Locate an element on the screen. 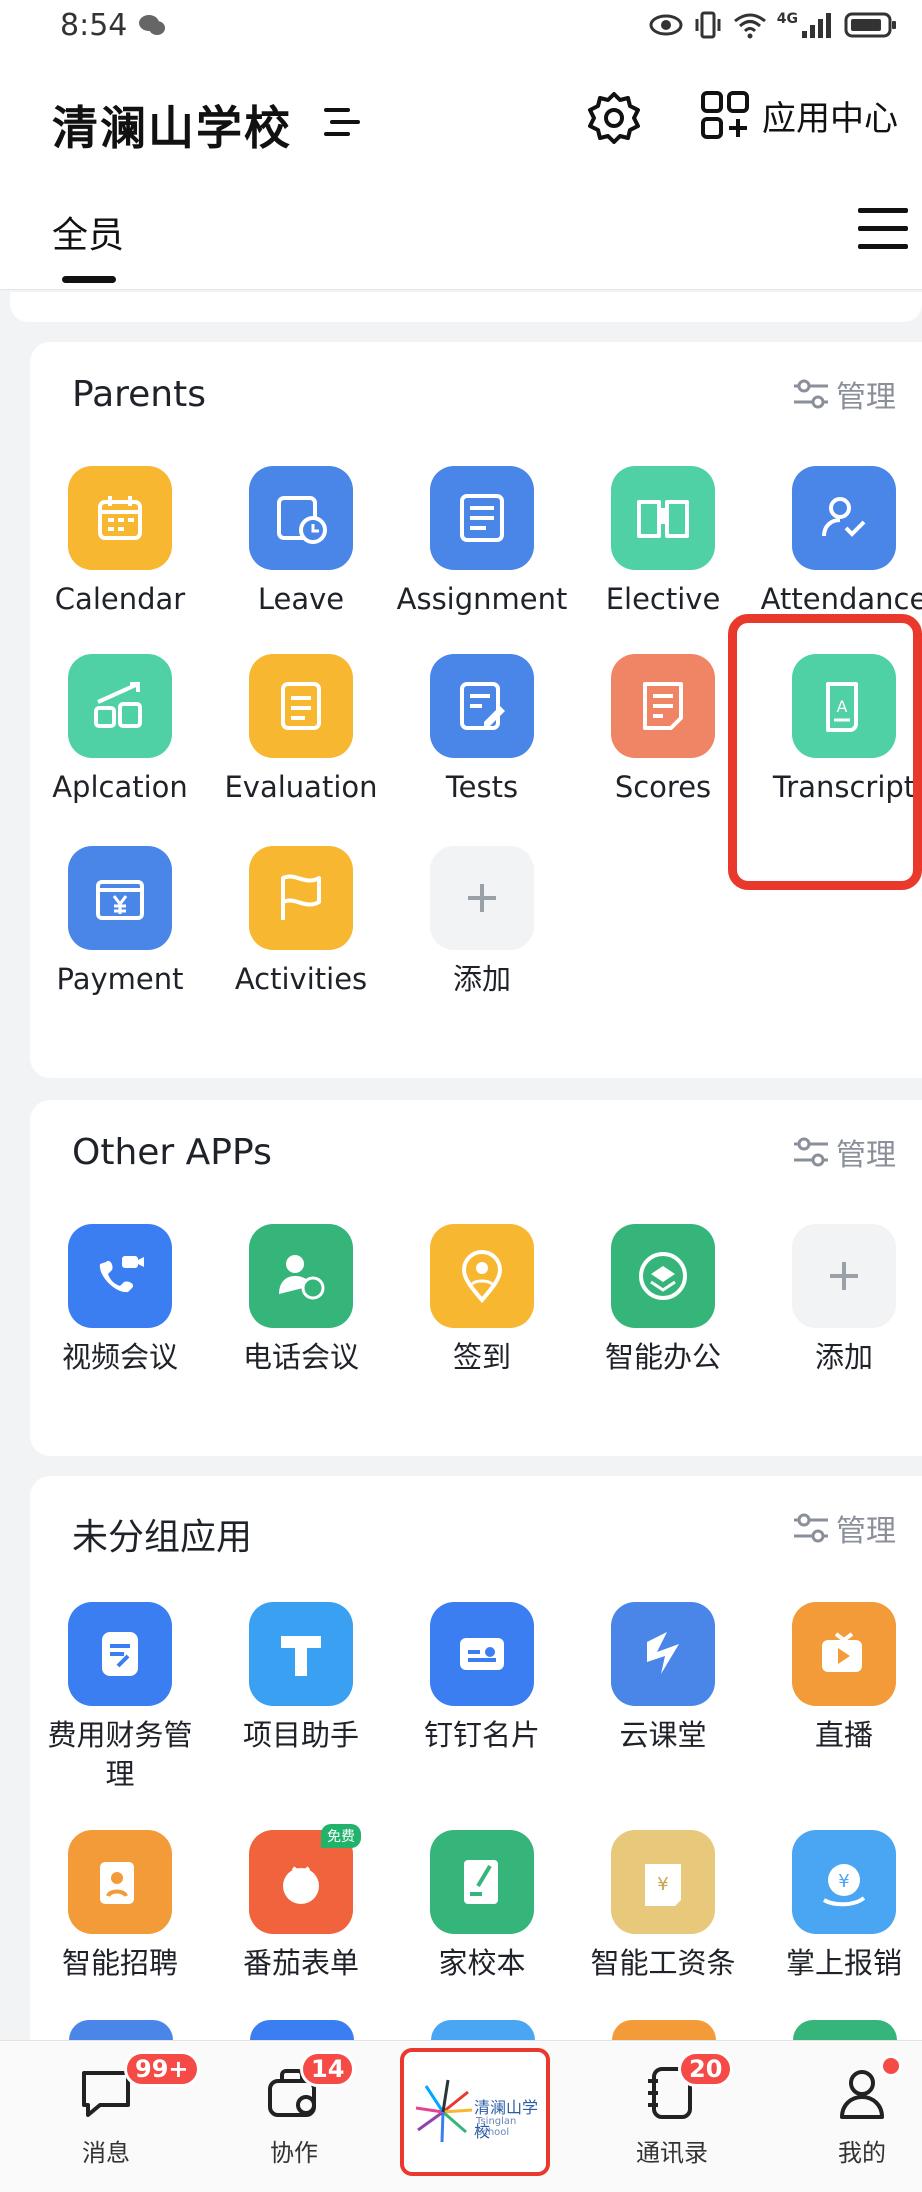 The image size is (922, 2192). app-salary: ¥ 智能工资条 is located at coordinates (663, 1906).